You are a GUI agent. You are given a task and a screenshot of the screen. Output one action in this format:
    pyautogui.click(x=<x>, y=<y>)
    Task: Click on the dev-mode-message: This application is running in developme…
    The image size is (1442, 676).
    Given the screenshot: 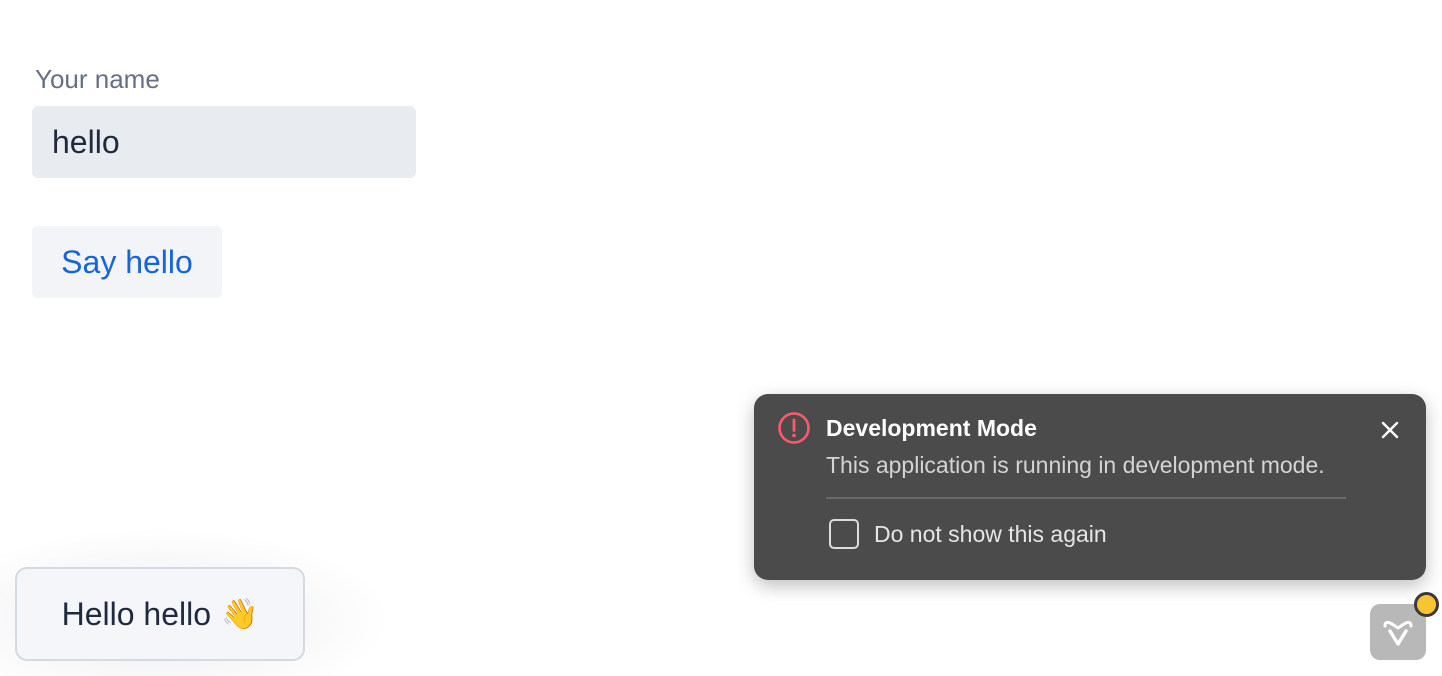 What is the action you would take?
    pyautogui.click(x=1075, y=465)
    